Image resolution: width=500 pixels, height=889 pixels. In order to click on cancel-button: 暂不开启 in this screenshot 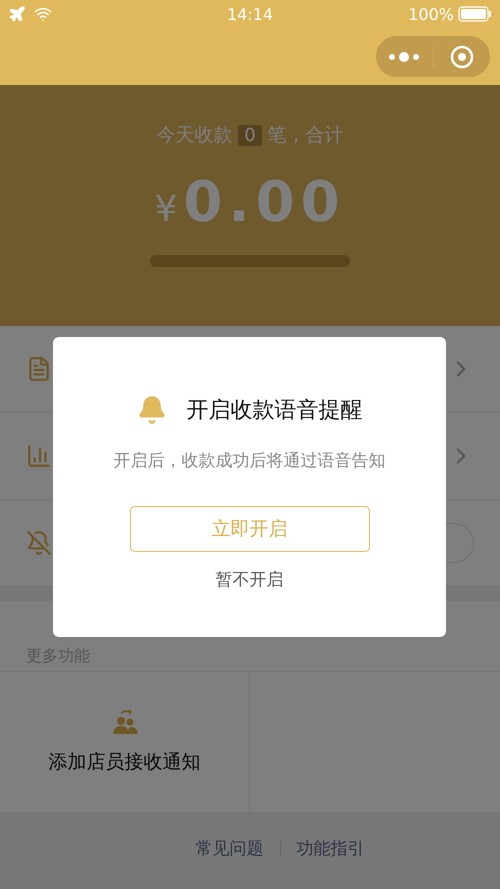, I will do `click(250, 579)`.